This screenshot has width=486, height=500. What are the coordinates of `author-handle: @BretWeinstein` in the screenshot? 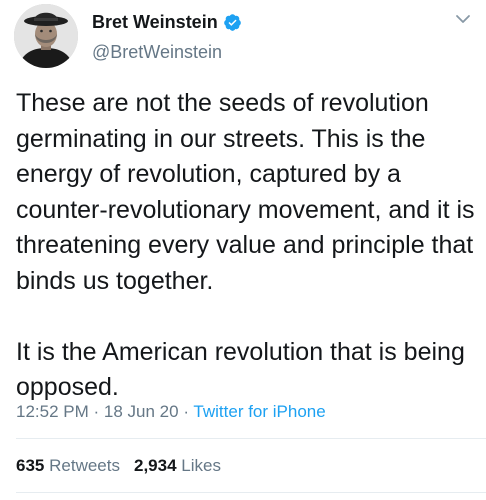 It's located at (157, 52).